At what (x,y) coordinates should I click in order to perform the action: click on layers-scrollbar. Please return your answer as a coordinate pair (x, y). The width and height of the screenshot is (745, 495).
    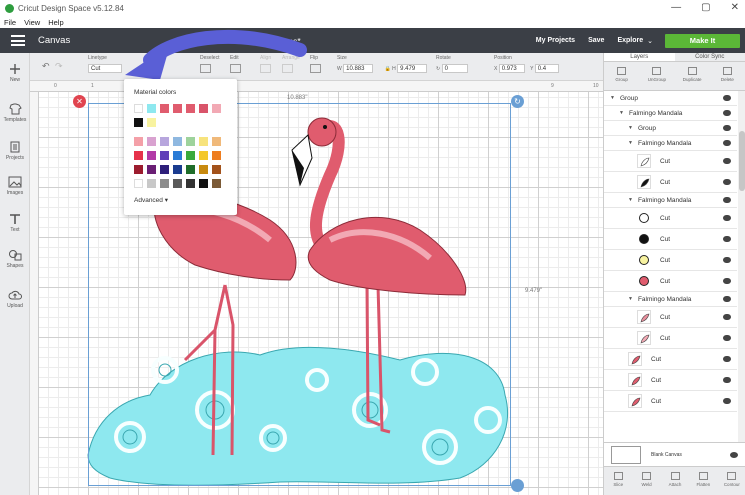
    Looking at the image, I should click on (741, 276).